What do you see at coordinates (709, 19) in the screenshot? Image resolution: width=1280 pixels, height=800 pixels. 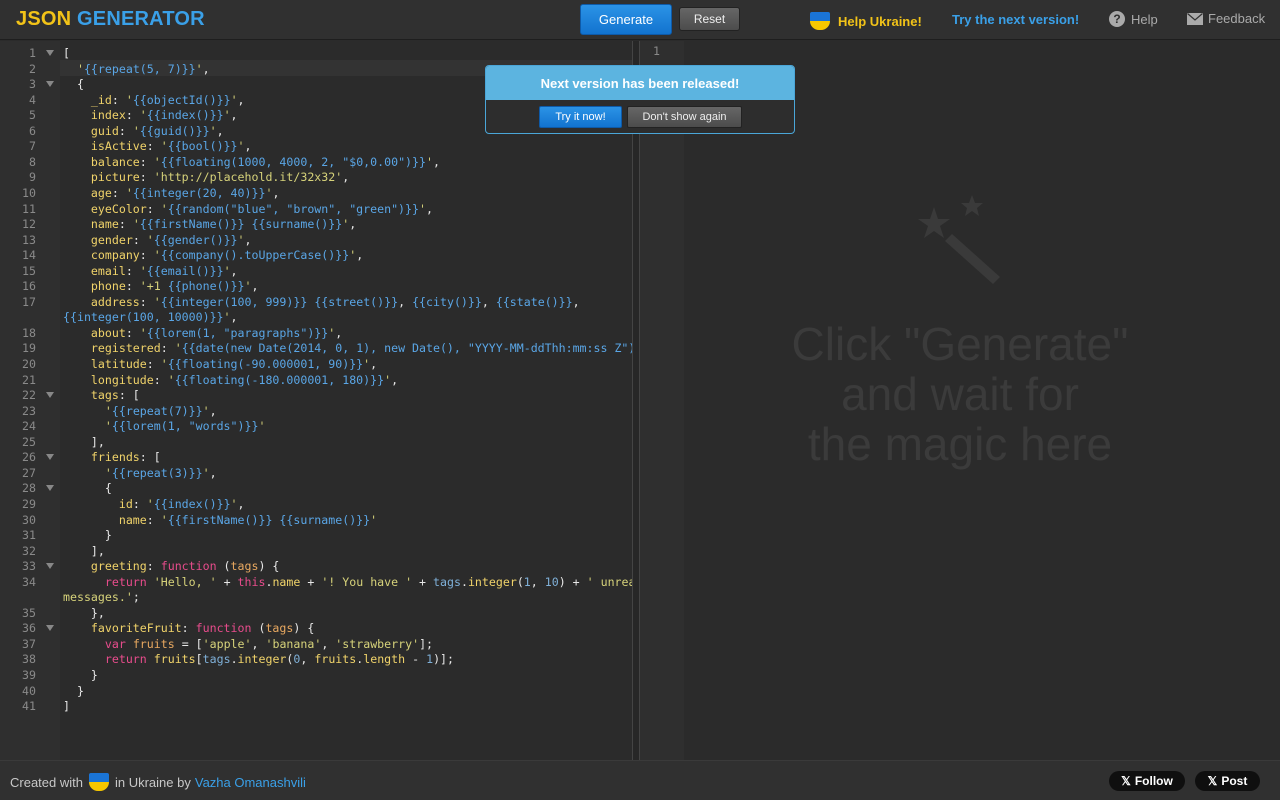 I see `reset-button: Reset` at bounding box center [709, 19].